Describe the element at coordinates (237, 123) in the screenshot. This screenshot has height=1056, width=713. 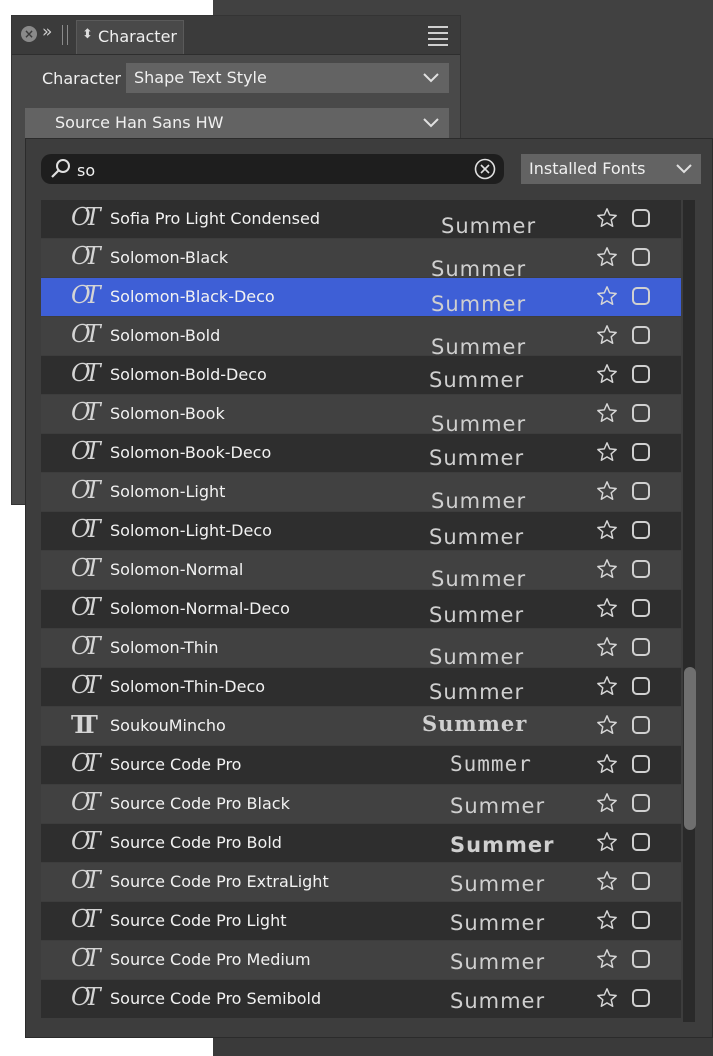
I see `font-family-dropdown: Source Han Sans HW` at that location.